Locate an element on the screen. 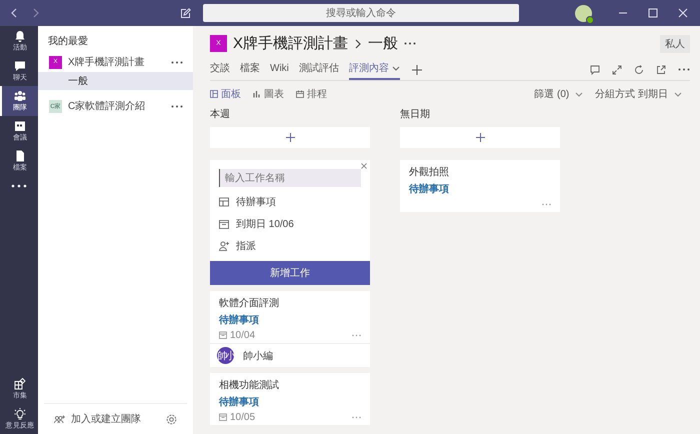 This screenshot has width=700, height=434. task-option: 指派 is located at coordinates (290, 246).